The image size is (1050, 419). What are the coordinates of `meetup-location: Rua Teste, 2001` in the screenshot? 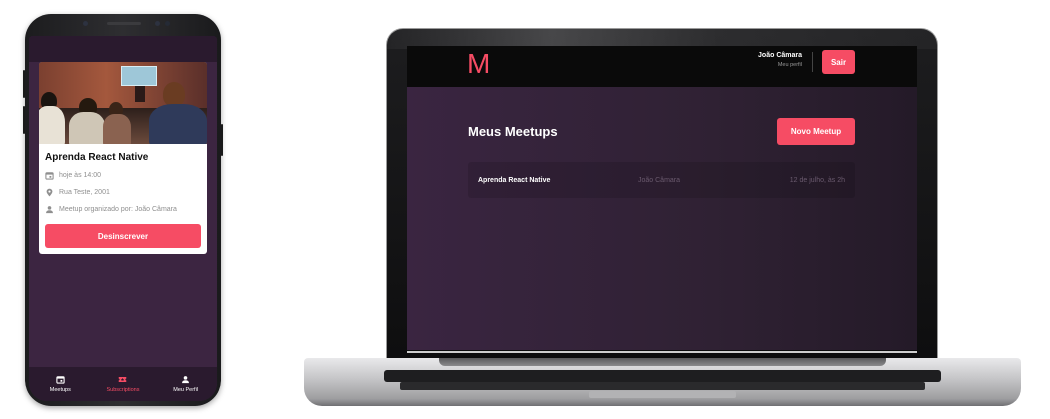 It's located at (84, 192).